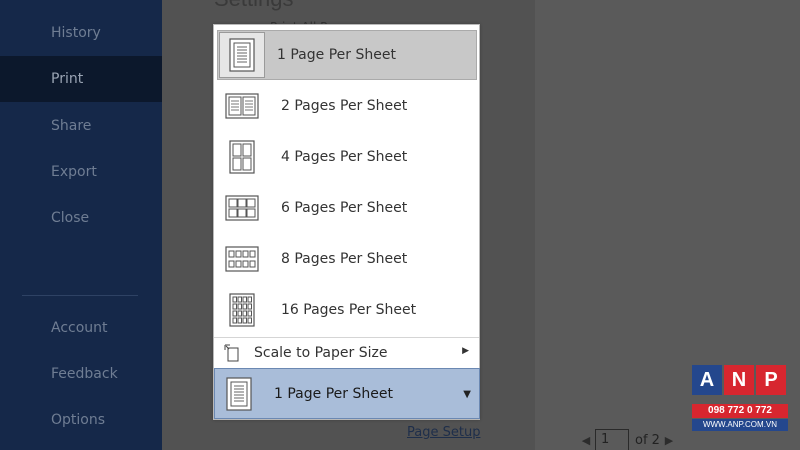  What do you see at coordinates (254, 6) in the screenshot?
I see `settings-heading: Settings` at bounding box center [254, 6].